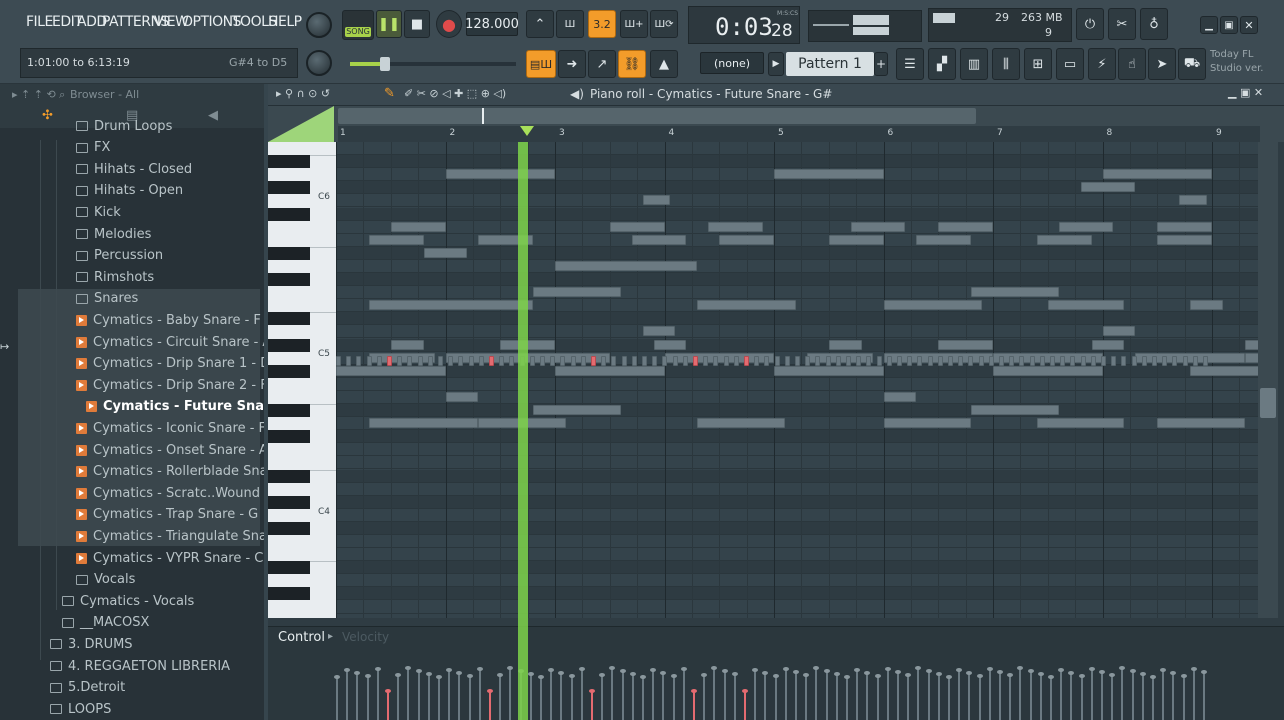 Image resolution: width=1284 pixels, height=720 pixels. What do you see at coordinates (1249, 25) in the screenshot?
I see `close-button: ✕` at bounding box center [1249, 25].